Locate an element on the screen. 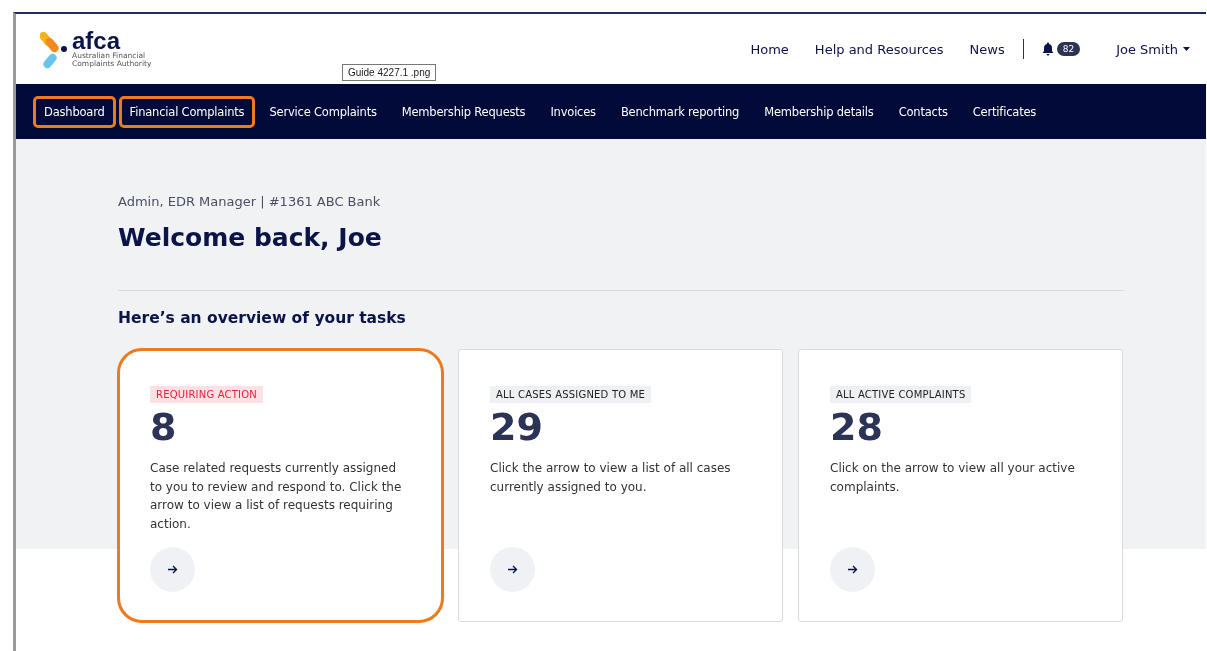 The width and height of the screenshot is (1207, 651). task-count: 29 is located at coordinates (517, 427).